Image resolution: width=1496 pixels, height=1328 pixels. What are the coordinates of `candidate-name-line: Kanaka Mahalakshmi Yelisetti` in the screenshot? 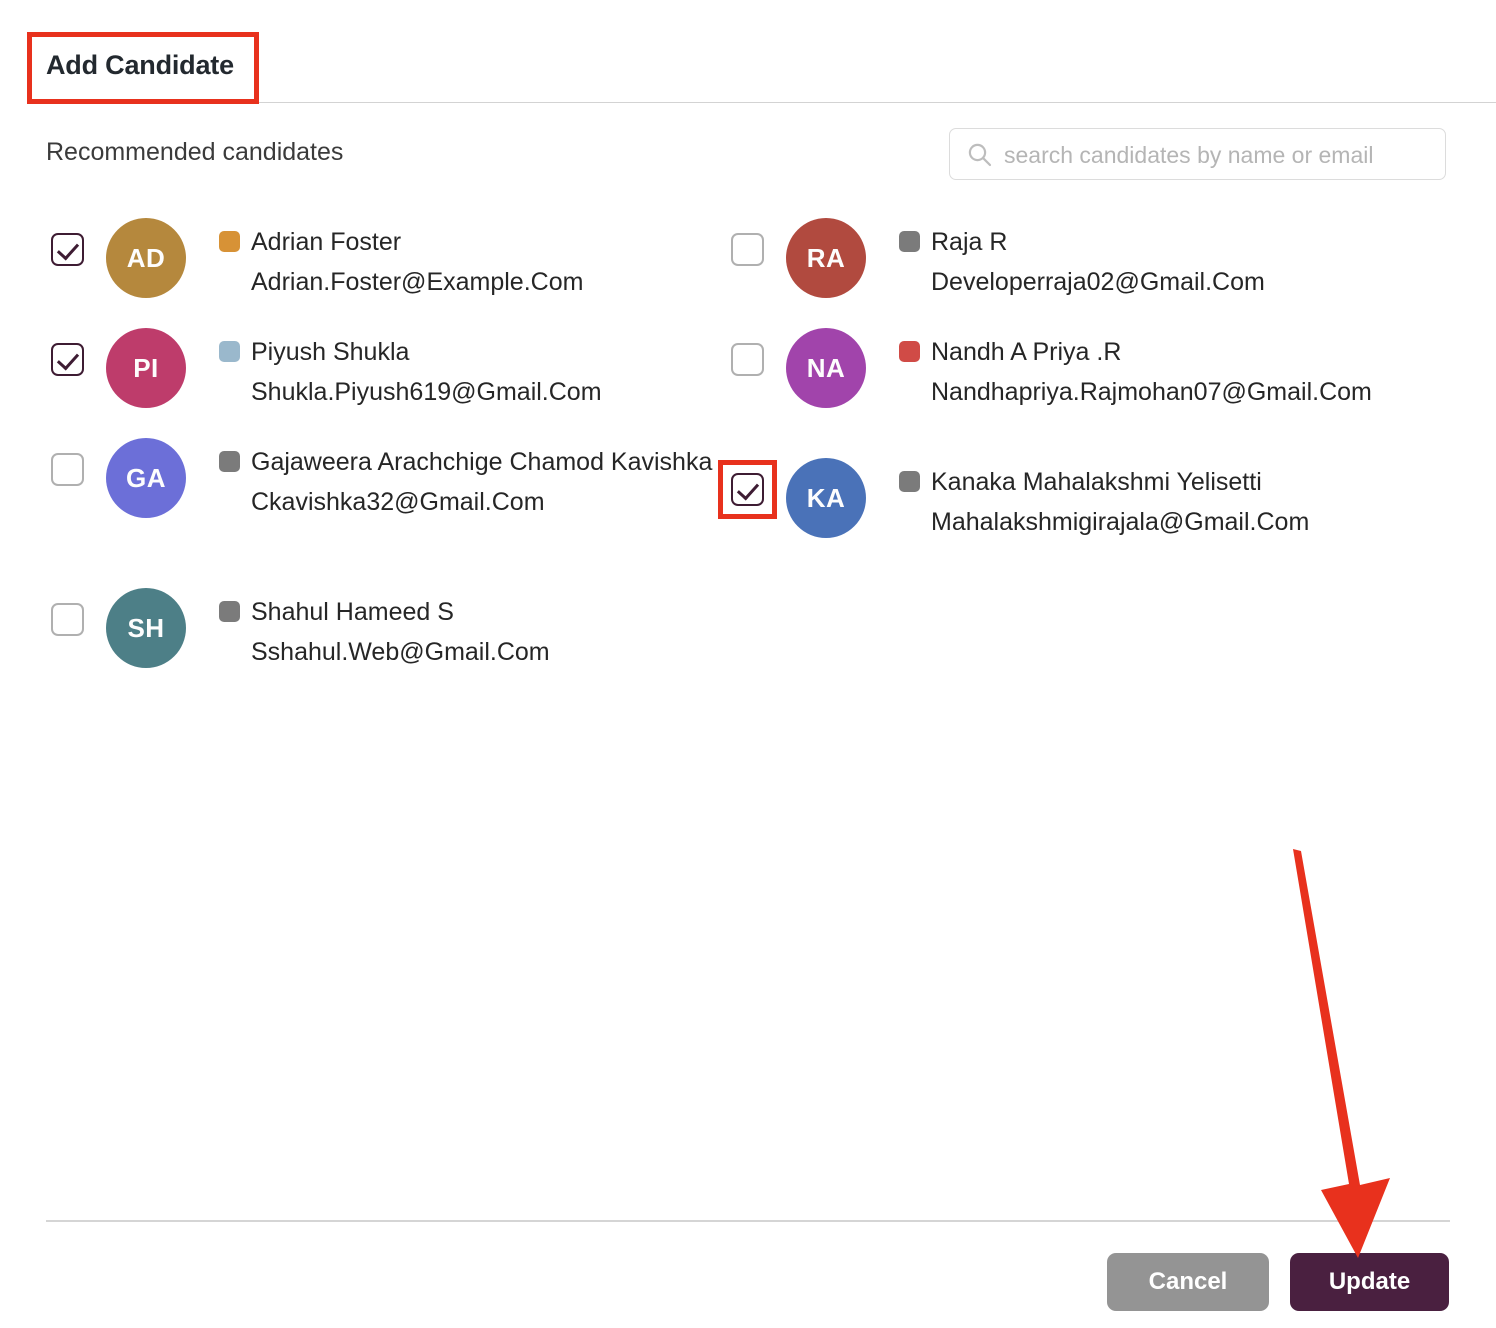 It's located at (1157, 482).